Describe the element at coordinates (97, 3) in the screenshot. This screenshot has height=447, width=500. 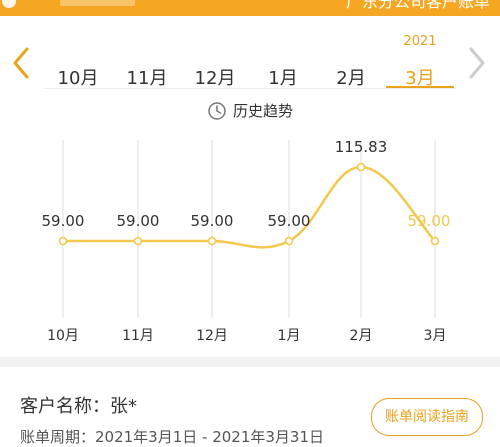
I see `brand-logo` at that location.